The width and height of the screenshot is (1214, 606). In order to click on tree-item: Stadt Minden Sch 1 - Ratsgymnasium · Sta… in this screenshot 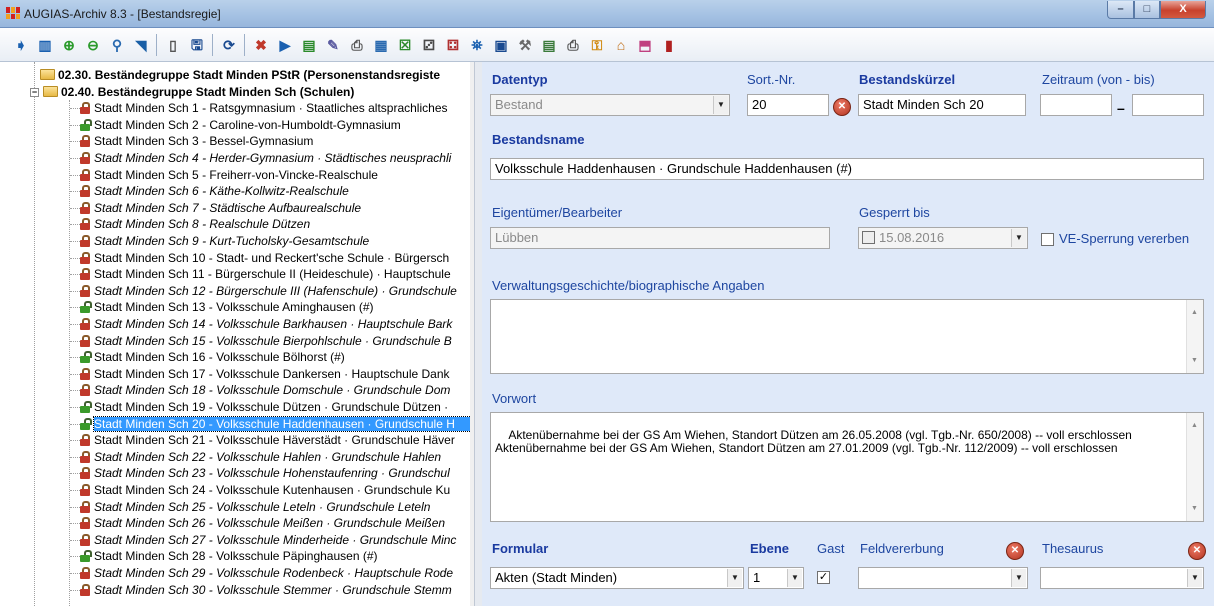, I will do `click(264, 108)`.